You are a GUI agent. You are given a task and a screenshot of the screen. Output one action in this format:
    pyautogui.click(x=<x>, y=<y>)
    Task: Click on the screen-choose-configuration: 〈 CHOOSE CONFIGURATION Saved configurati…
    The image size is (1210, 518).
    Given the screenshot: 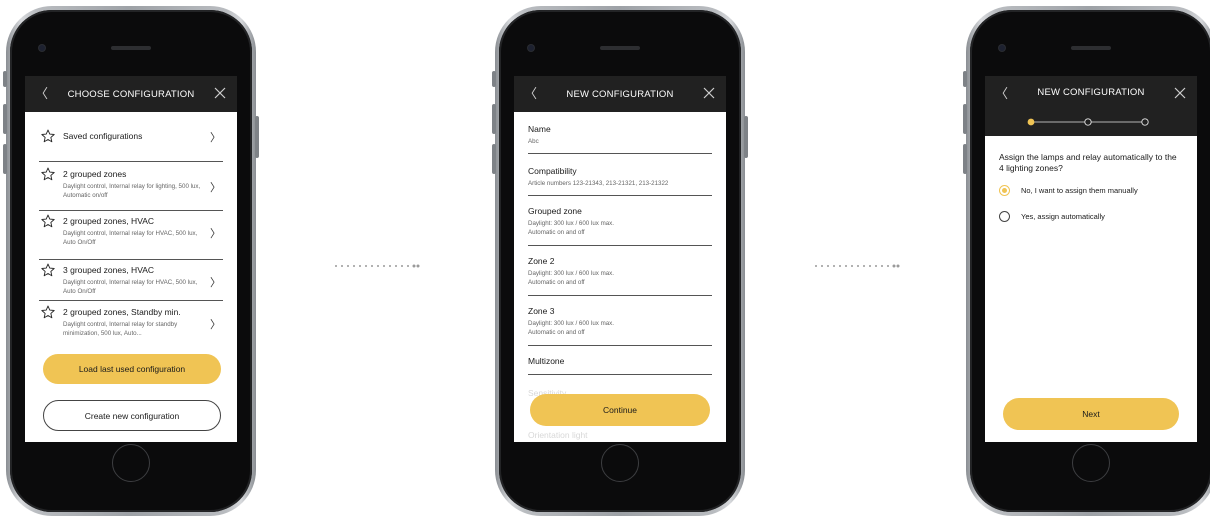 What is the action you would take?
    pyautogui.click(x=131, y=259)
    